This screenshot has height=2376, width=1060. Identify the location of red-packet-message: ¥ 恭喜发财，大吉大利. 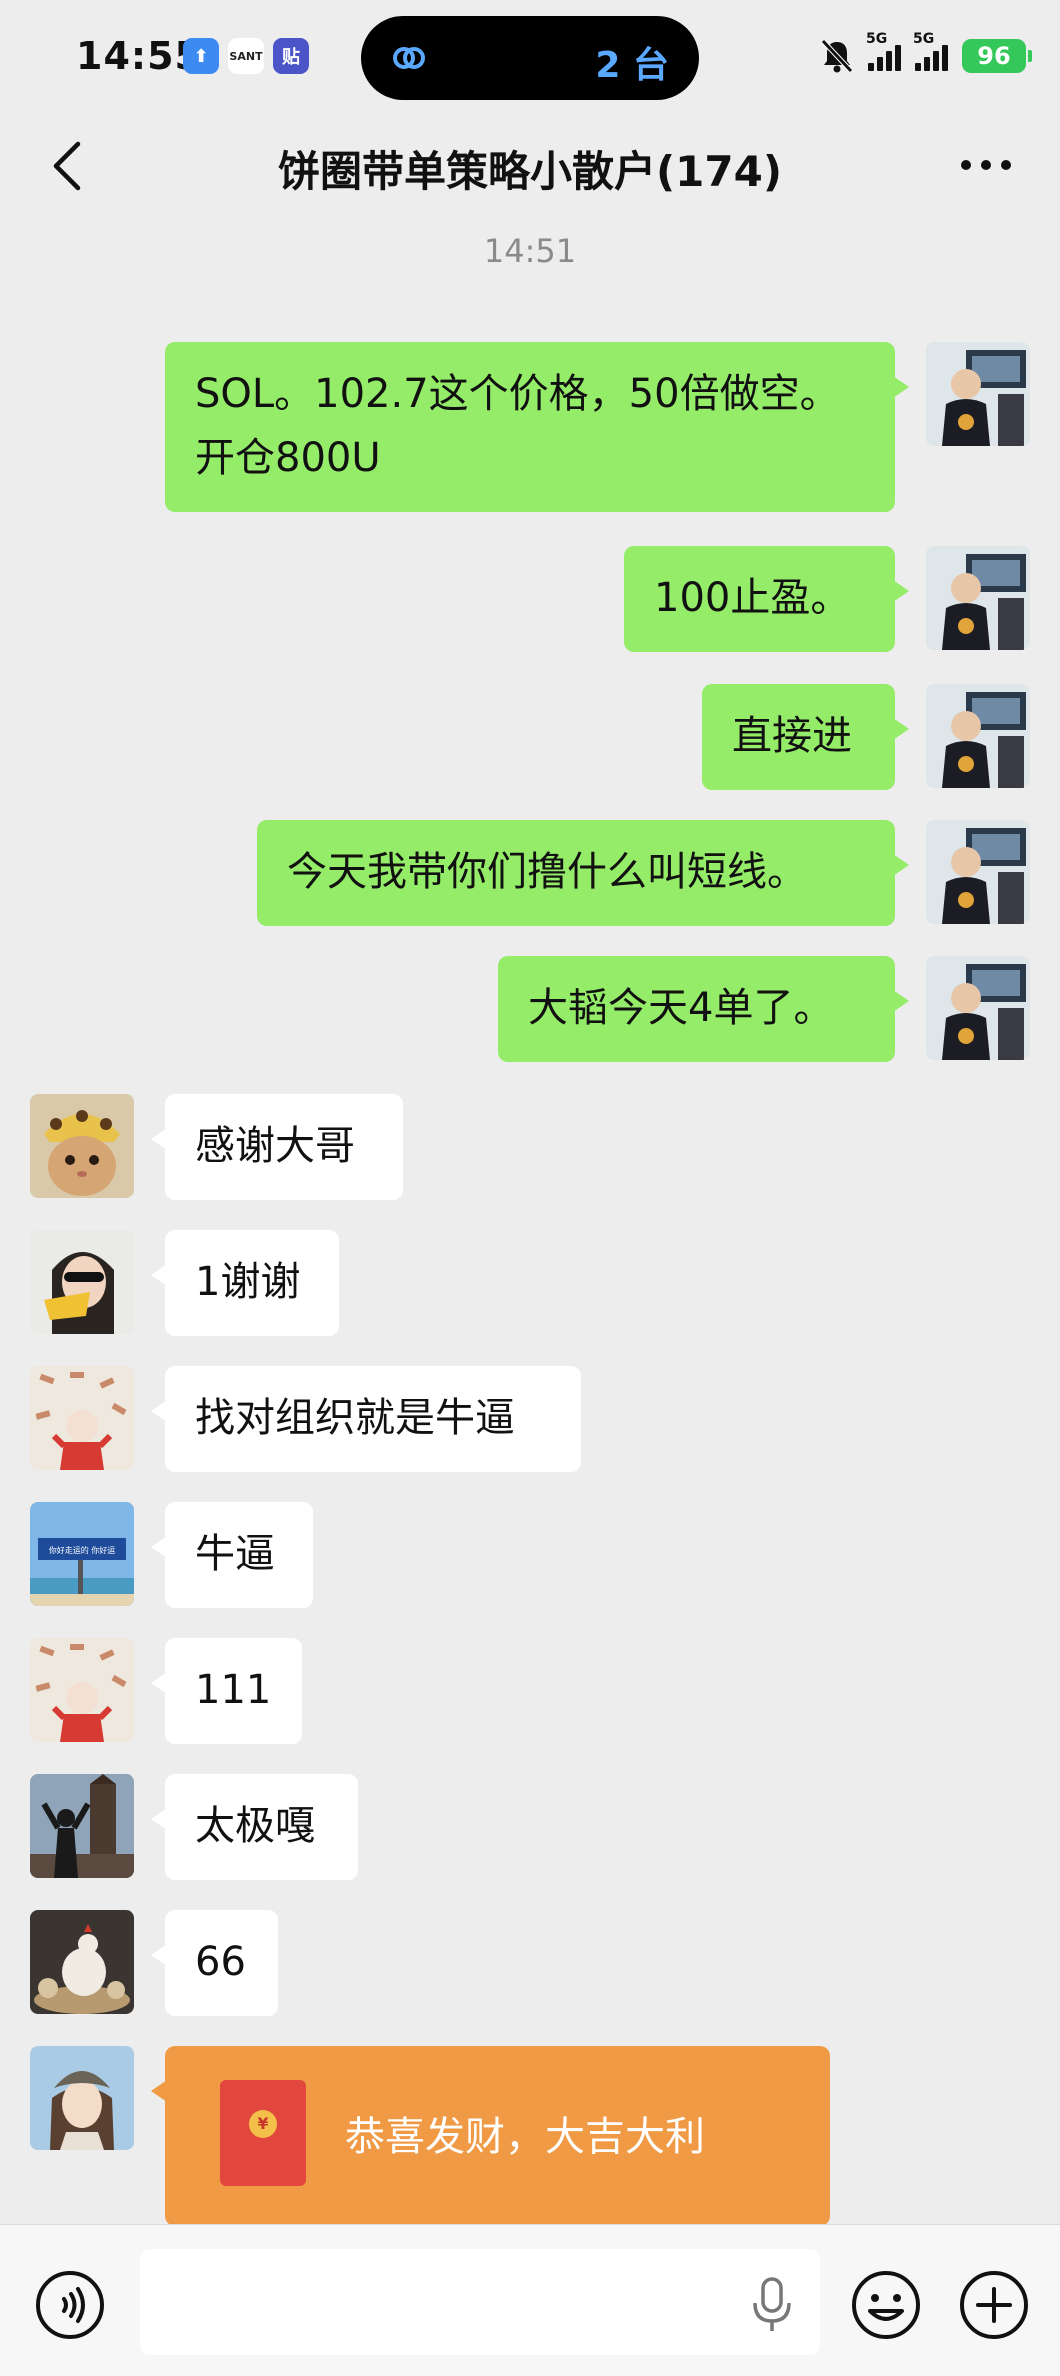
(490, 2136).